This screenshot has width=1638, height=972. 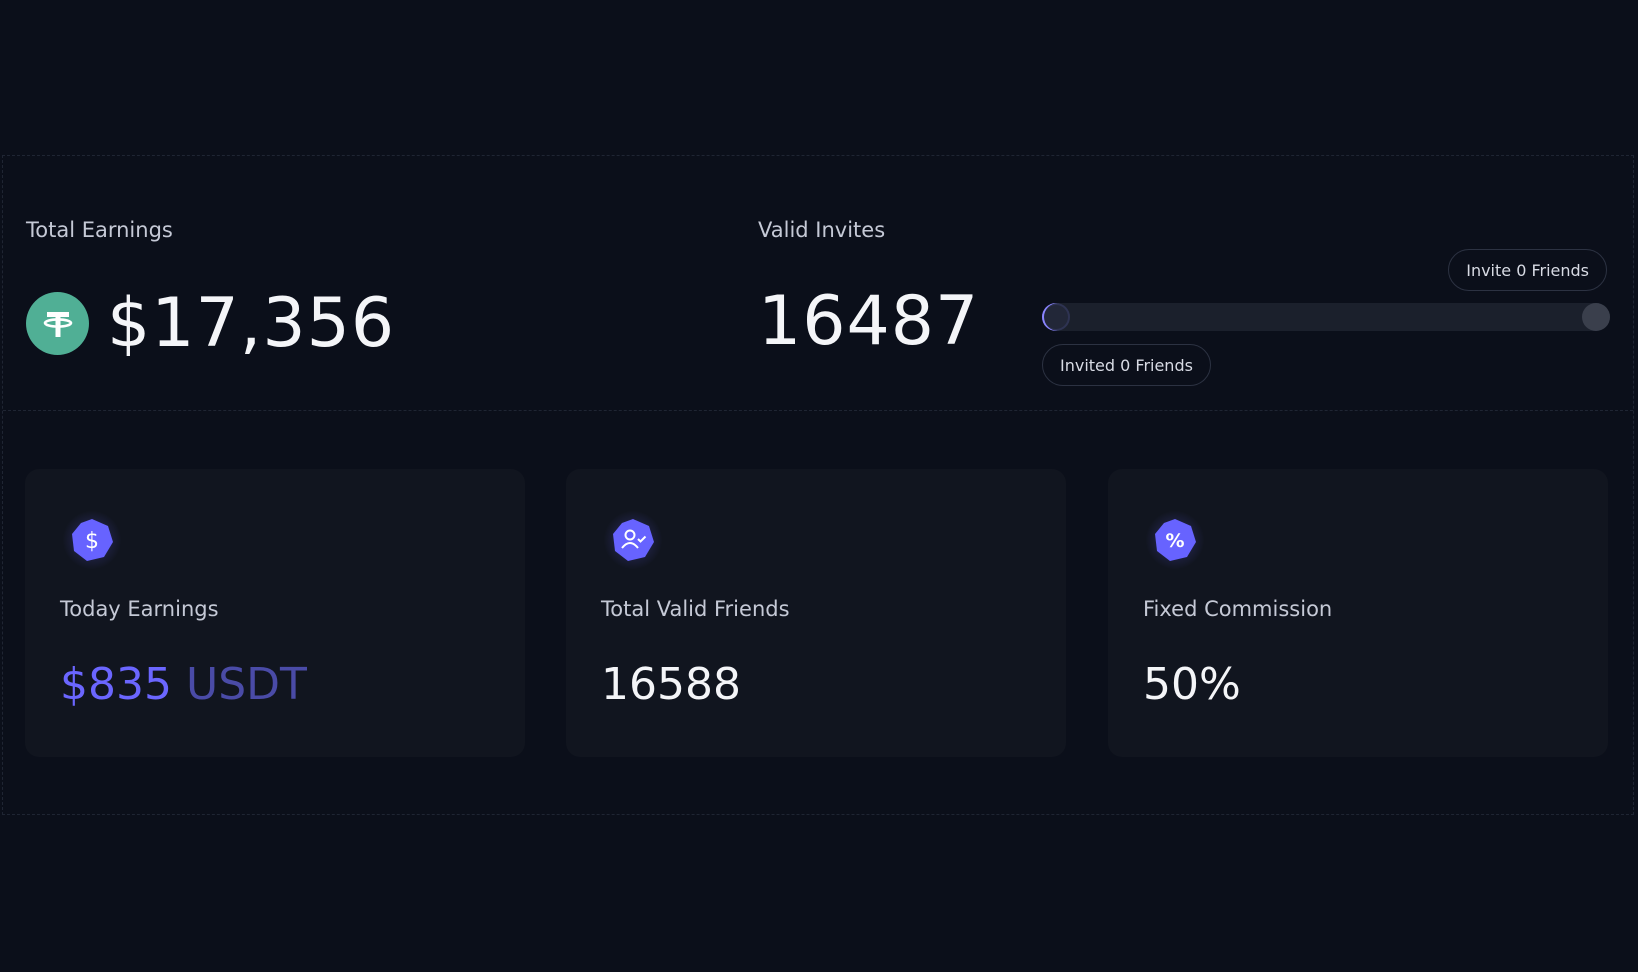 I want to click on total-valid-friends-card: Total Valid Friends 16588, so click(x=816, y=613).